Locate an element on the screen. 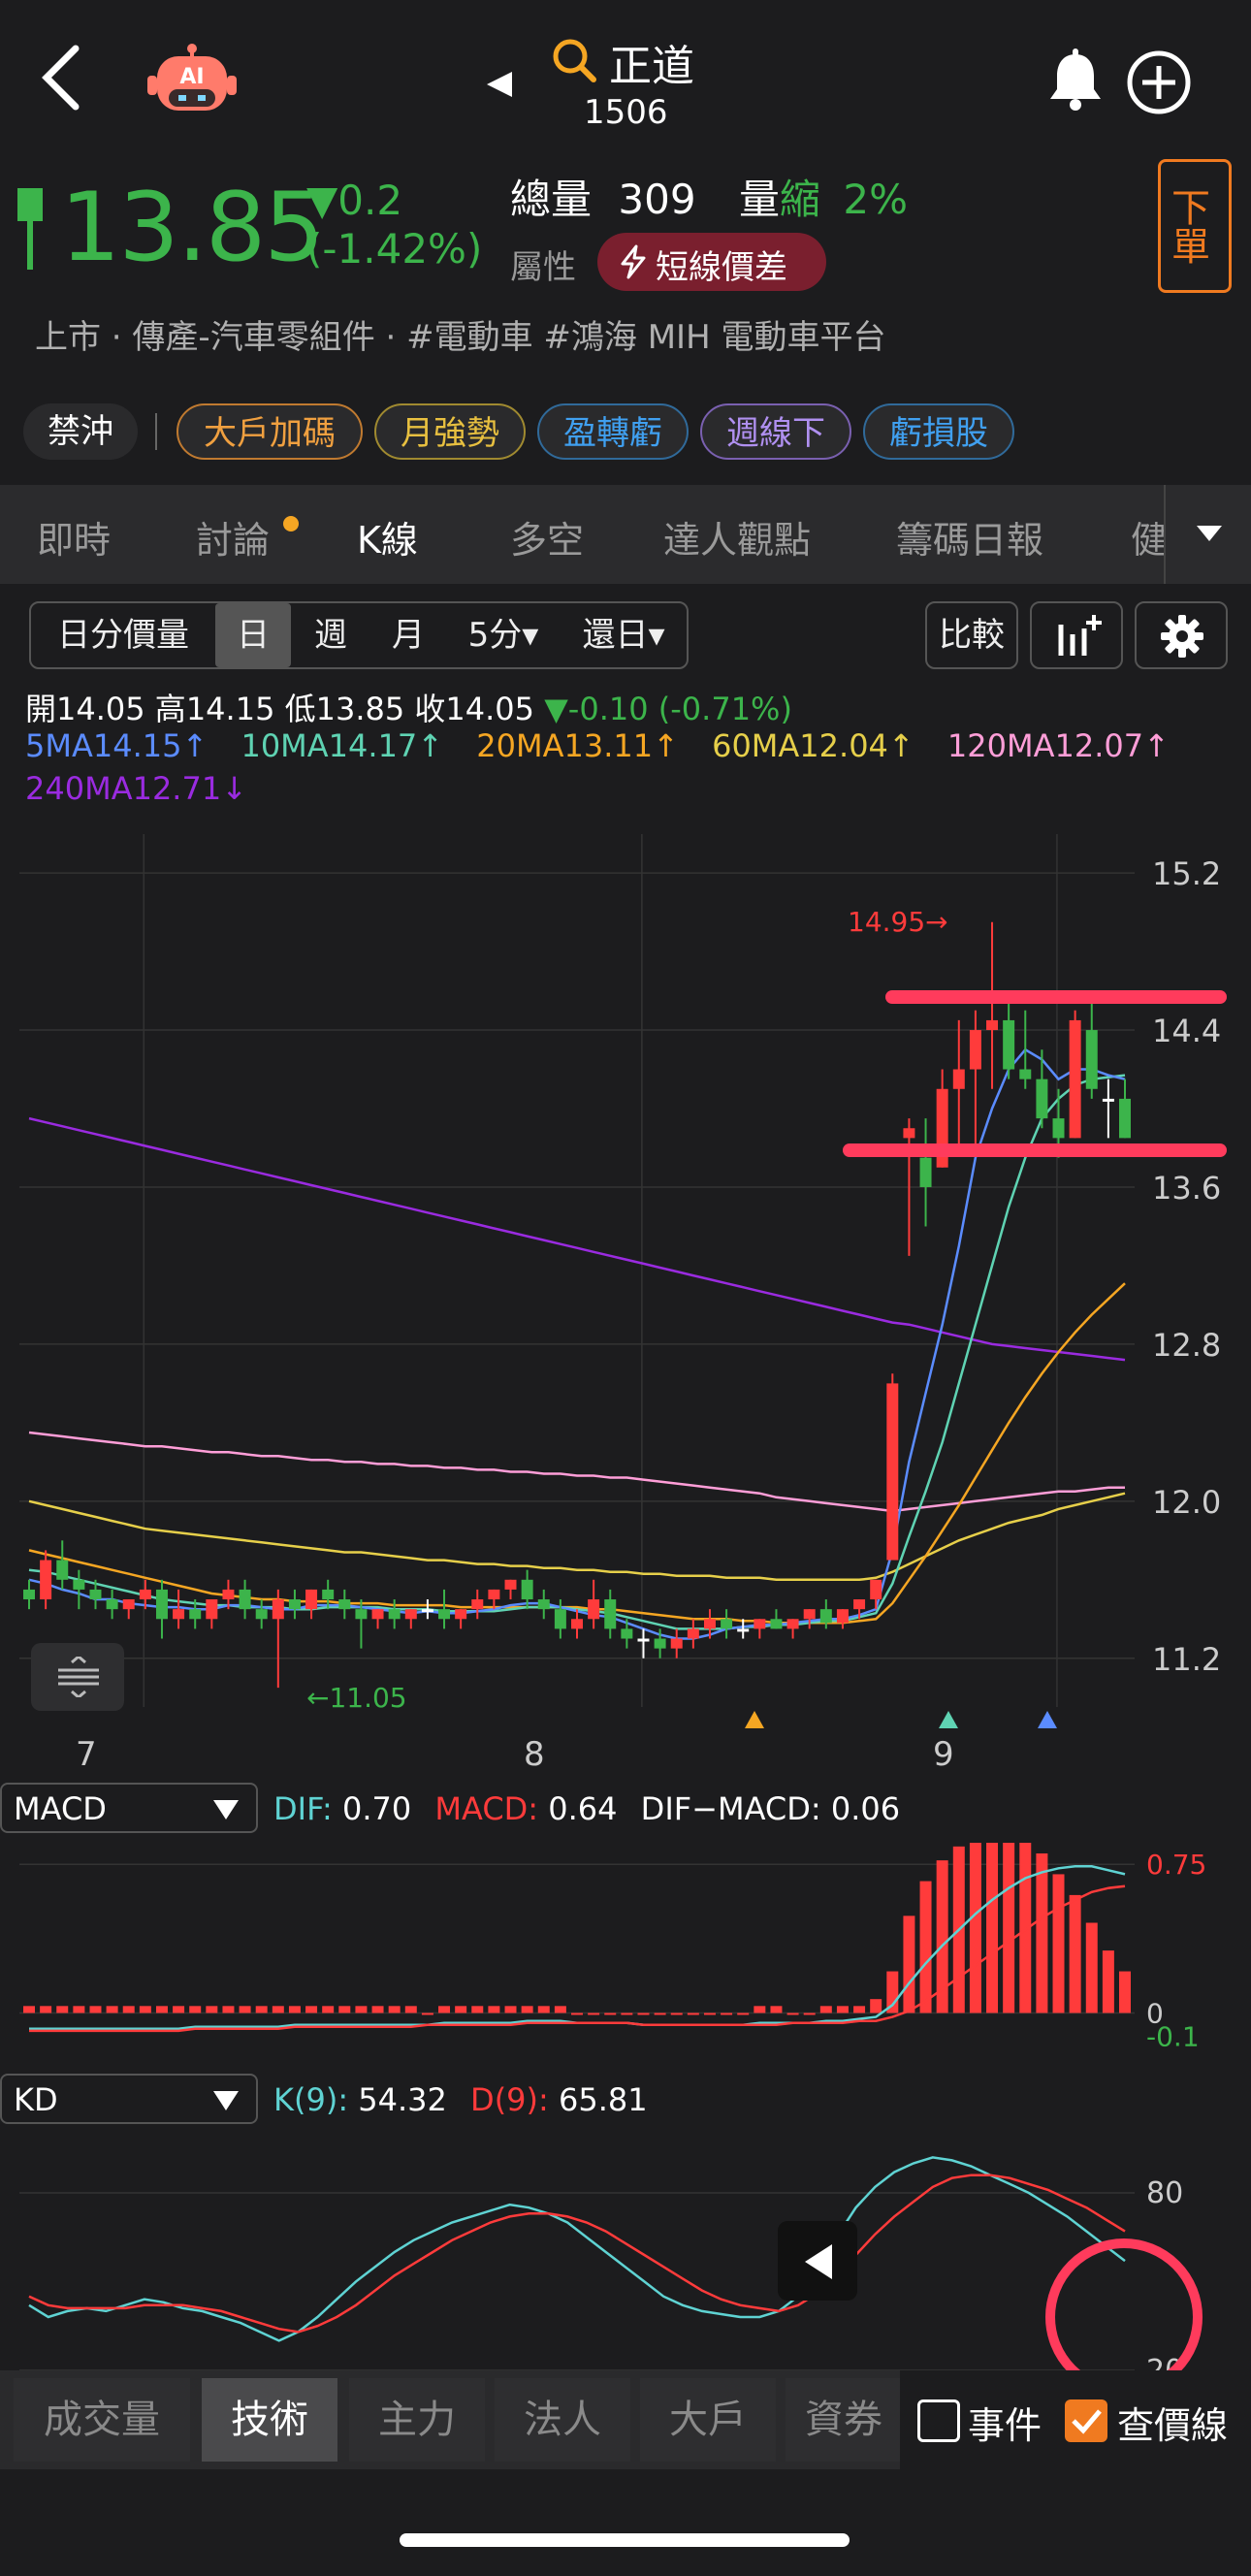 The width and height of the screenshot is (1251, 2576). macd-value: 0.64 is located at coordinates (583, 1808).